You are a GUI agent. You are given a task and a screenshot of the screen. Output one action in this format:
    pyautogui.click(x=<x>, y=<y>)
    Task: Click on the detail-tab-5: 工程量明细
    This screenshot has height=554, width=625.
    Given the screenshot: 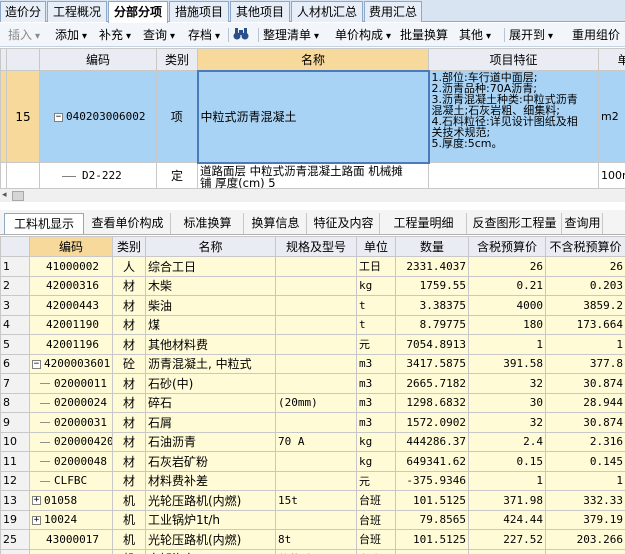 What is the action you would take?
    pyautogui.click(x=424, y=223)
    